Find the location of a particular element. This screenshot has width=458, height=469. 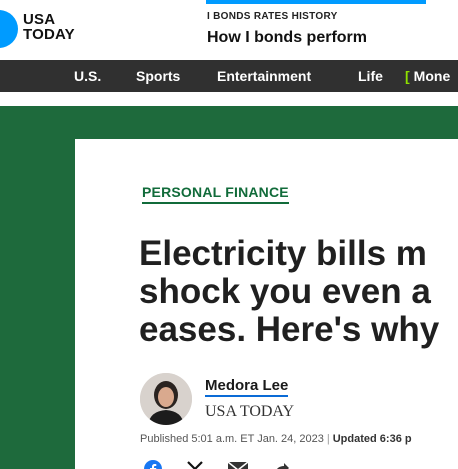

promo-title: How I bonds perform is located at coordinates (287, 38).